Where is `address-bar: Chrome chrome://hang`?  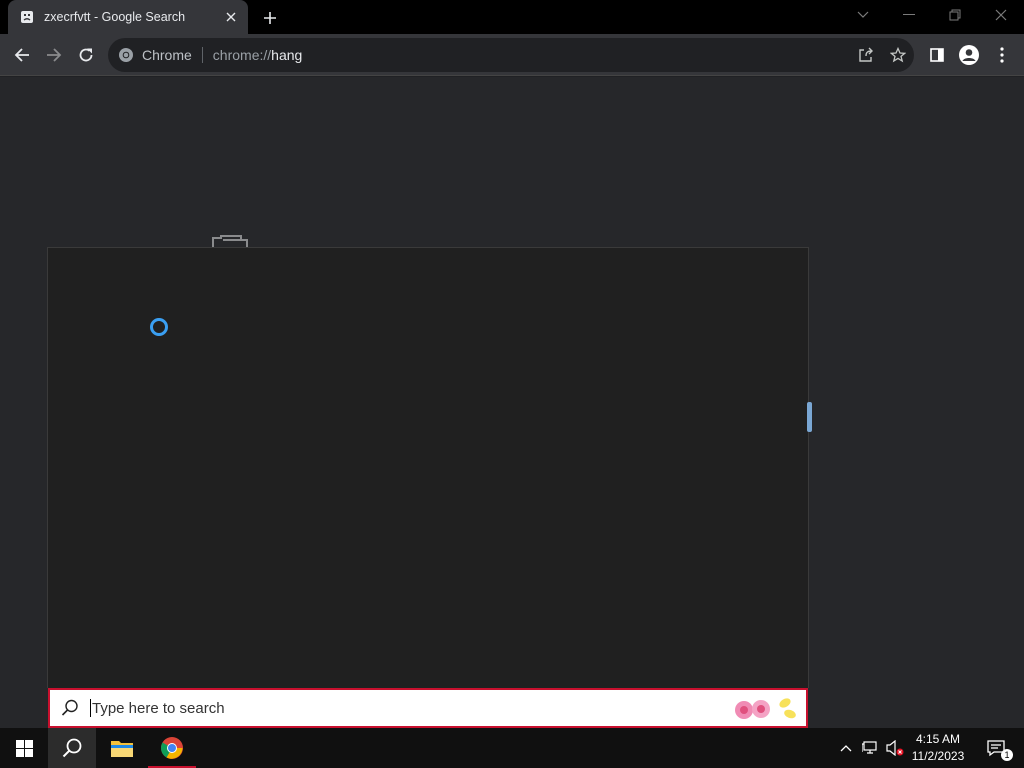 address-bar: Chrome chrome://hang is located at coordinates (511, 55).